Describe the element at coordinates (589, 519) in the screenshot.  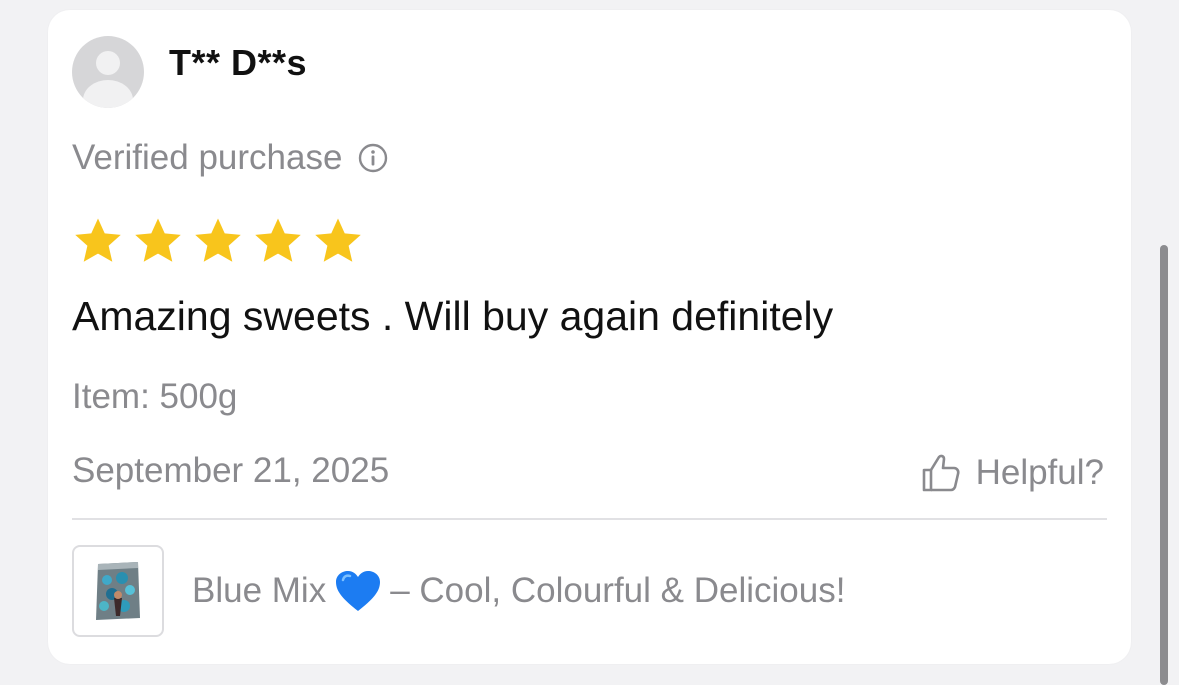
I see `divider` at that location.